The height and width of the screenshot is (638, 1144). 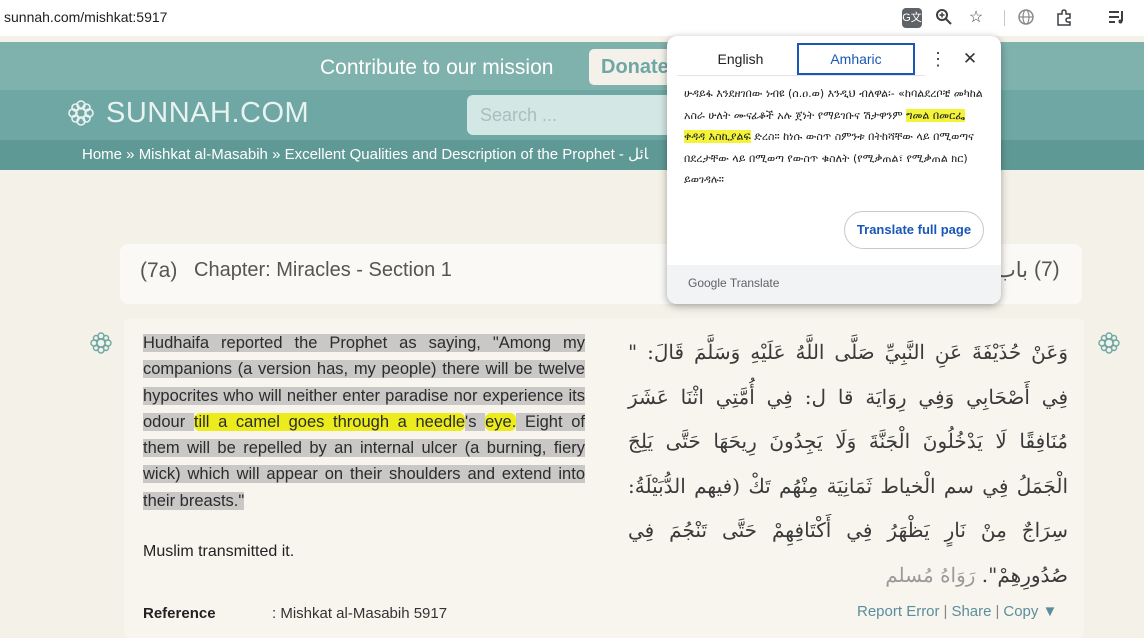 What do you see at coordinates (898, 611) in the screenshot?
I see `report-error-link: Report Error` at bounding box center [898, 611].